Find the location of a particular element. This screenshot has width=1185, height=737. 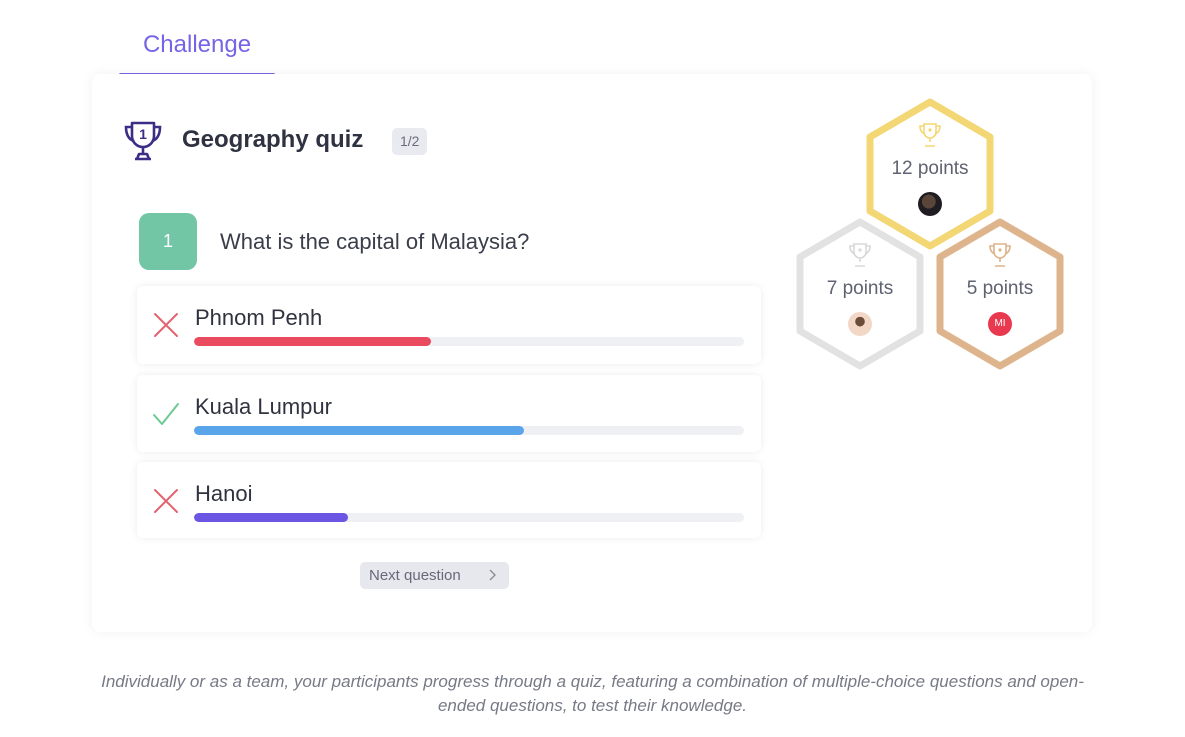

quiz-title: Geography quiz is located at coordinates (273, 139).